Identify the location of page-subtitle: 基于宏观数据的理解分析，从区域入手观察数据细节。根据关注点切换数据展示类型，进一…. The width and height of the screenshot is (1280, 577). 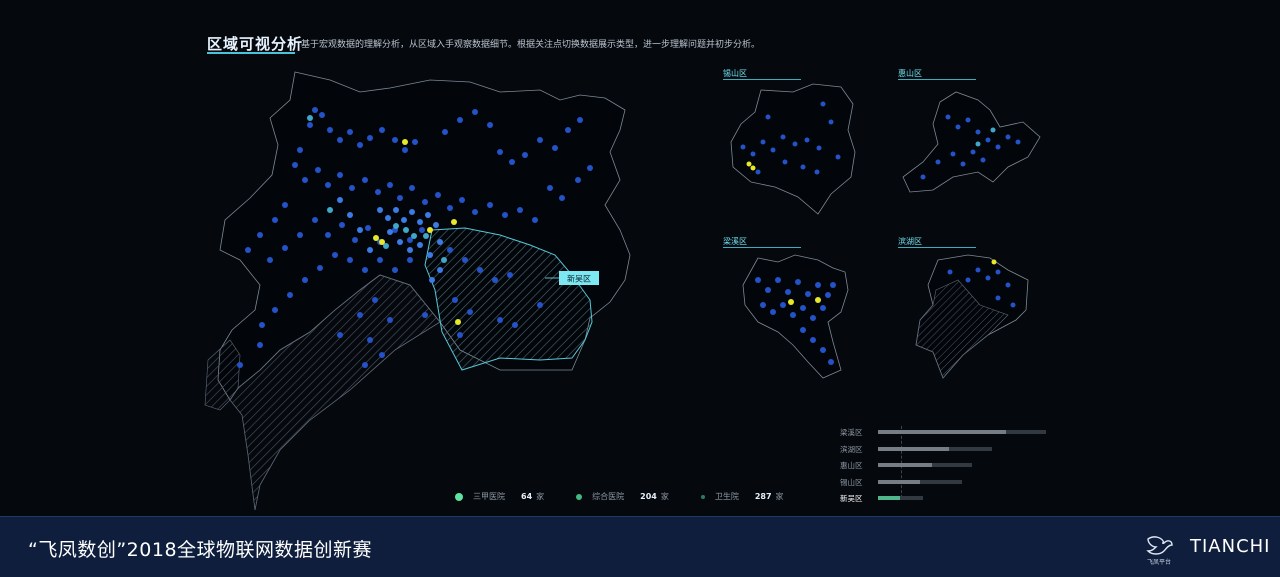
(531, 45).